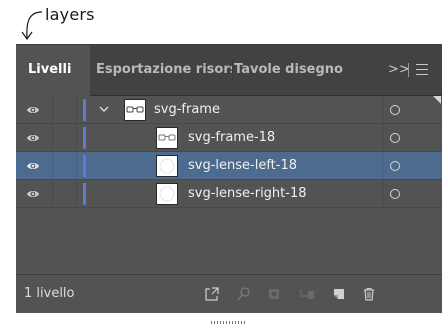  What do you see at coordinates (232, 70) in the screenshot?
I see `tab-divider` at bounding box center [232, 70].